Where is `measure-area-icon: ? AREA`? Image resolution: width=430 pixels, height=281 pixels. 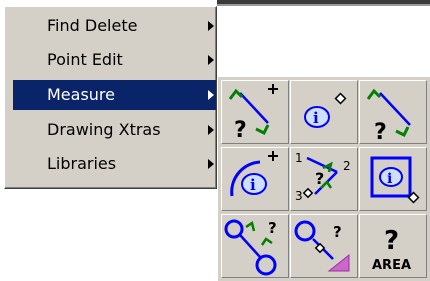
measure-area-icon: ? AREA is located at coordinates (391, 249).